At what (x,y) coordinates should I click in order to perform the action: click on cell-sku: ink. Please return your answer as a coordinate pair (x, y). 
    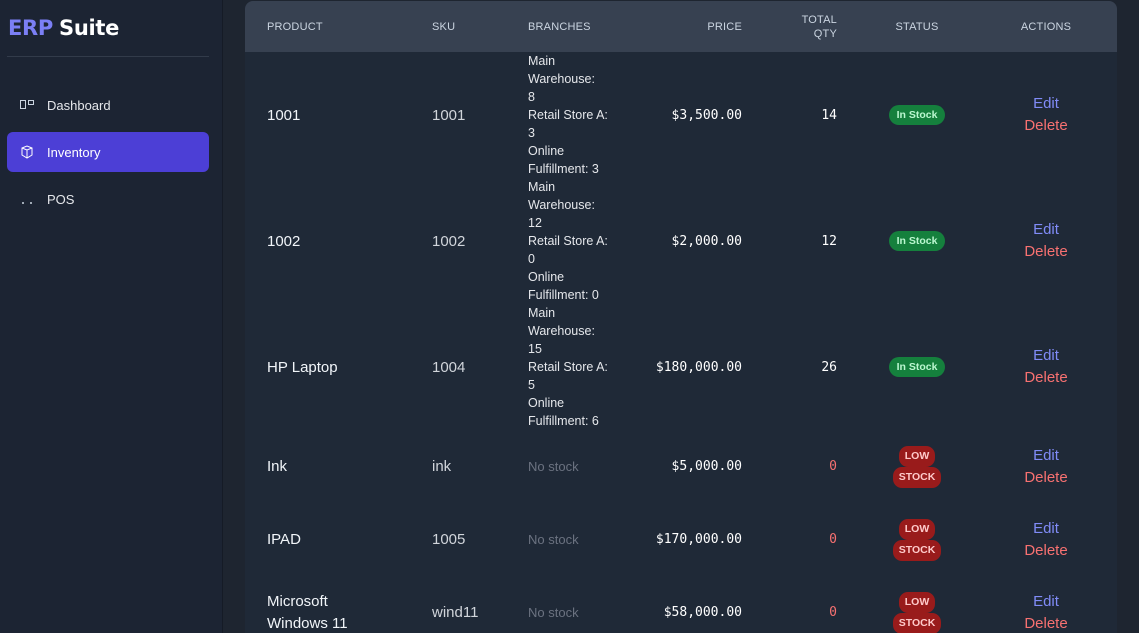
    Looking at the image, I should click on (442, 466).